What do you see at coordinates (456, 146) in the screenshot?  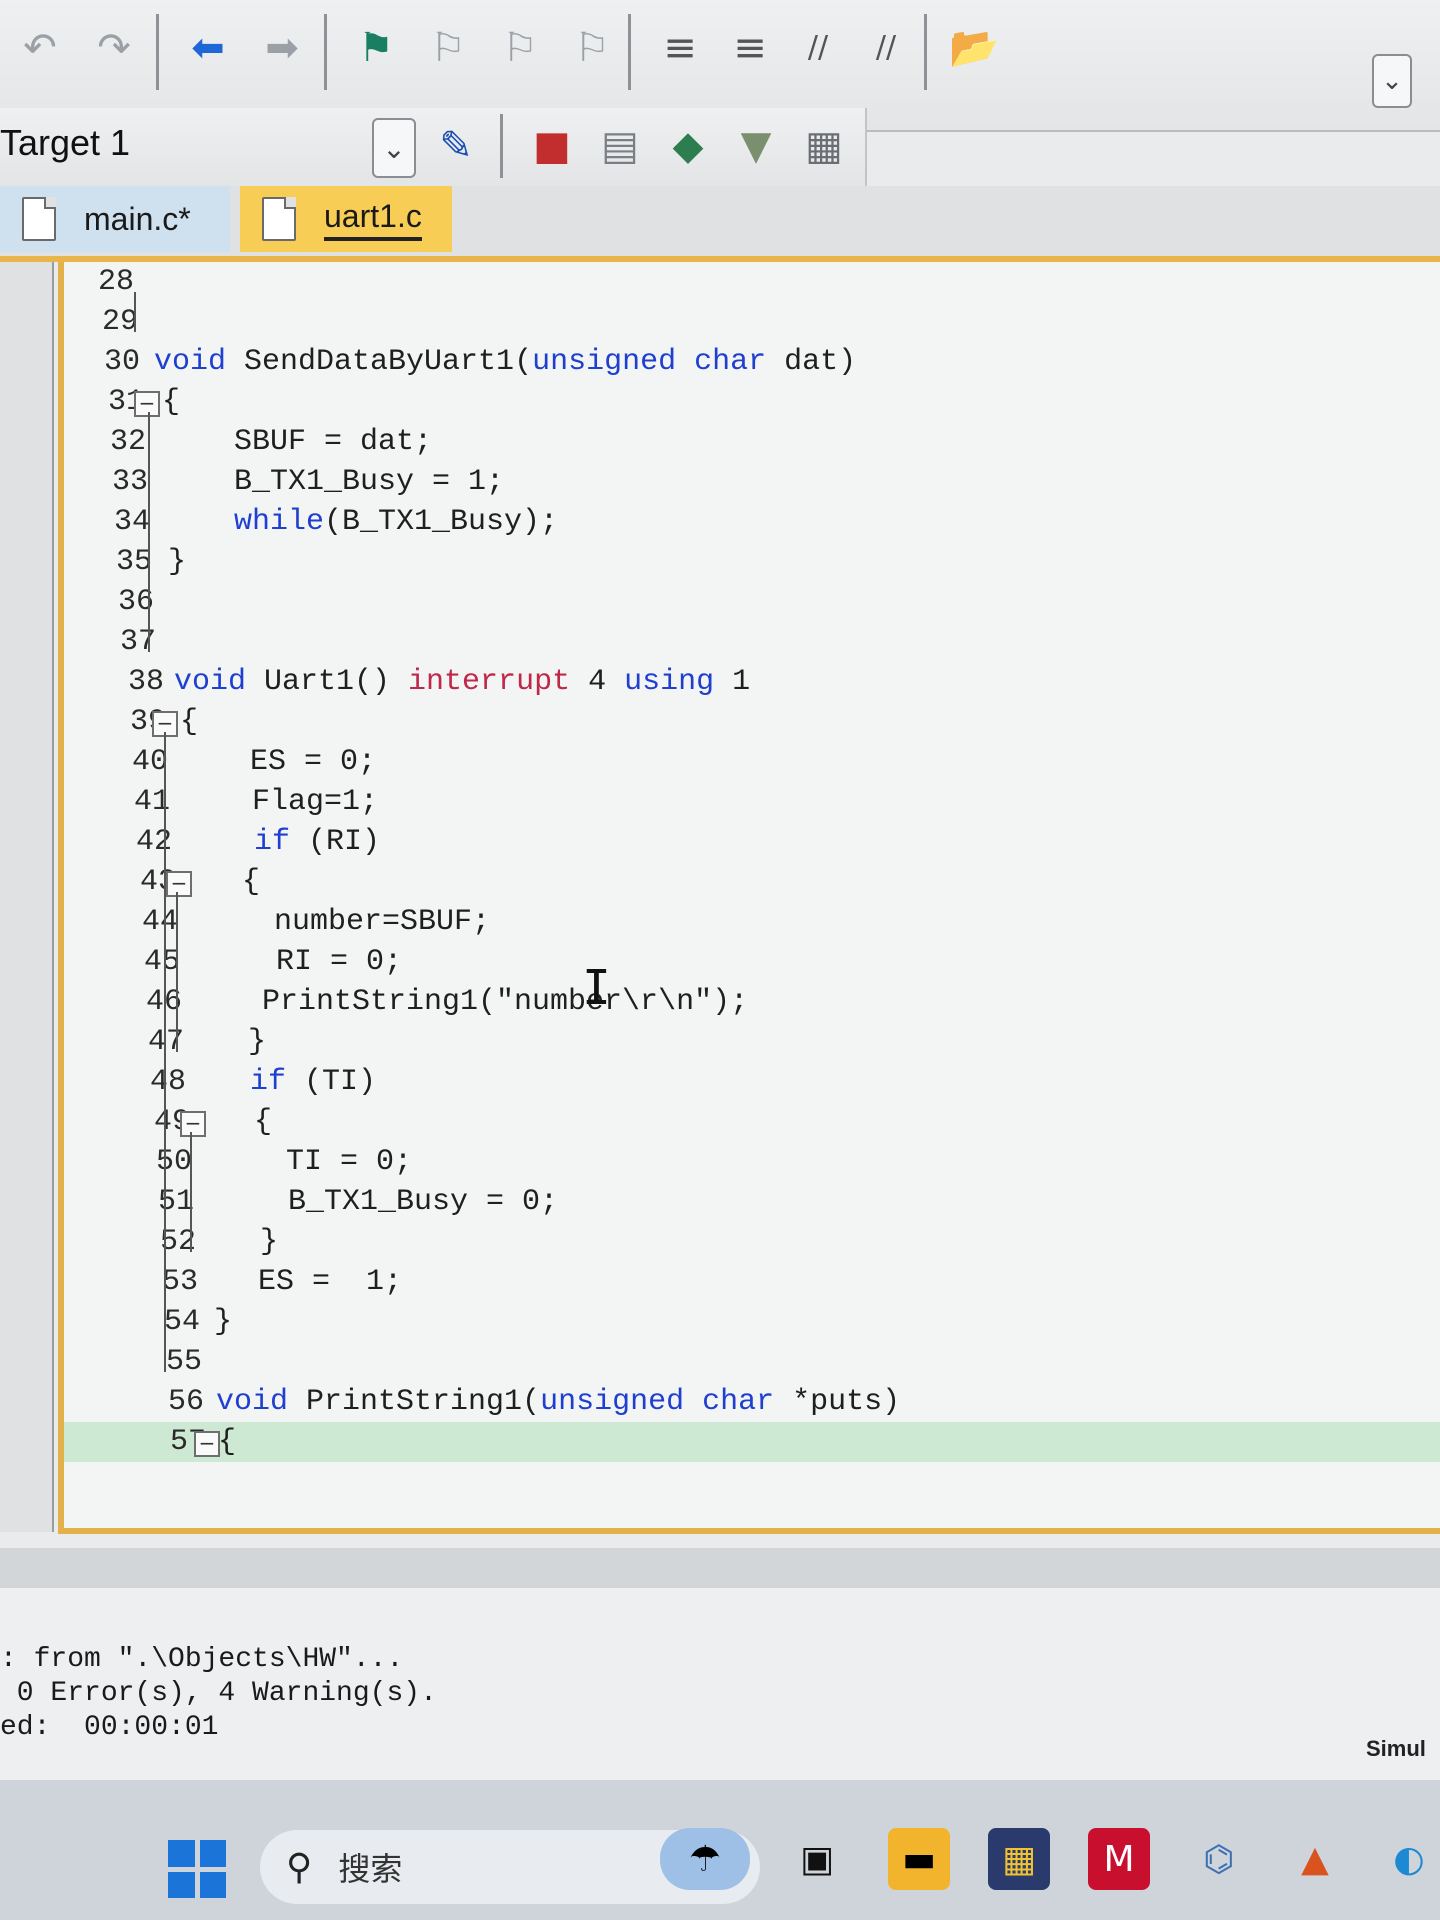 I see `magic-wand-icon: ✎` at bounding box center [456, 146].